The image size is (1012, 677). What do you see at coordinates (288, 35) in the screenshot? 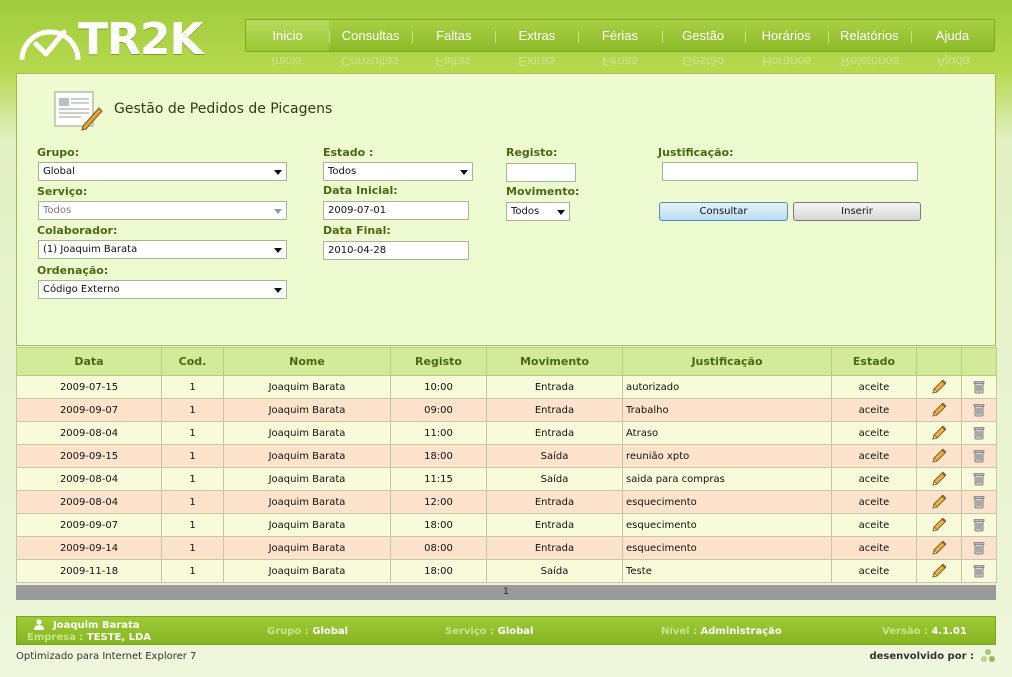
I see `nav-item-inicio: Inicio` at bounding box center [288, 35].